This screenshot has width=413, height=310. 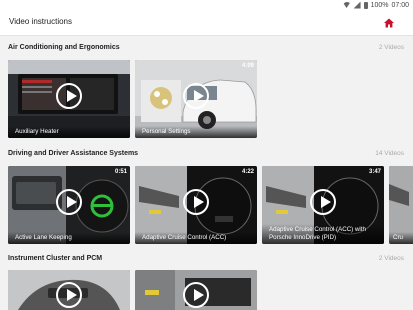 I want to click on page-title: Video instructions, so click(x=40, y=21).